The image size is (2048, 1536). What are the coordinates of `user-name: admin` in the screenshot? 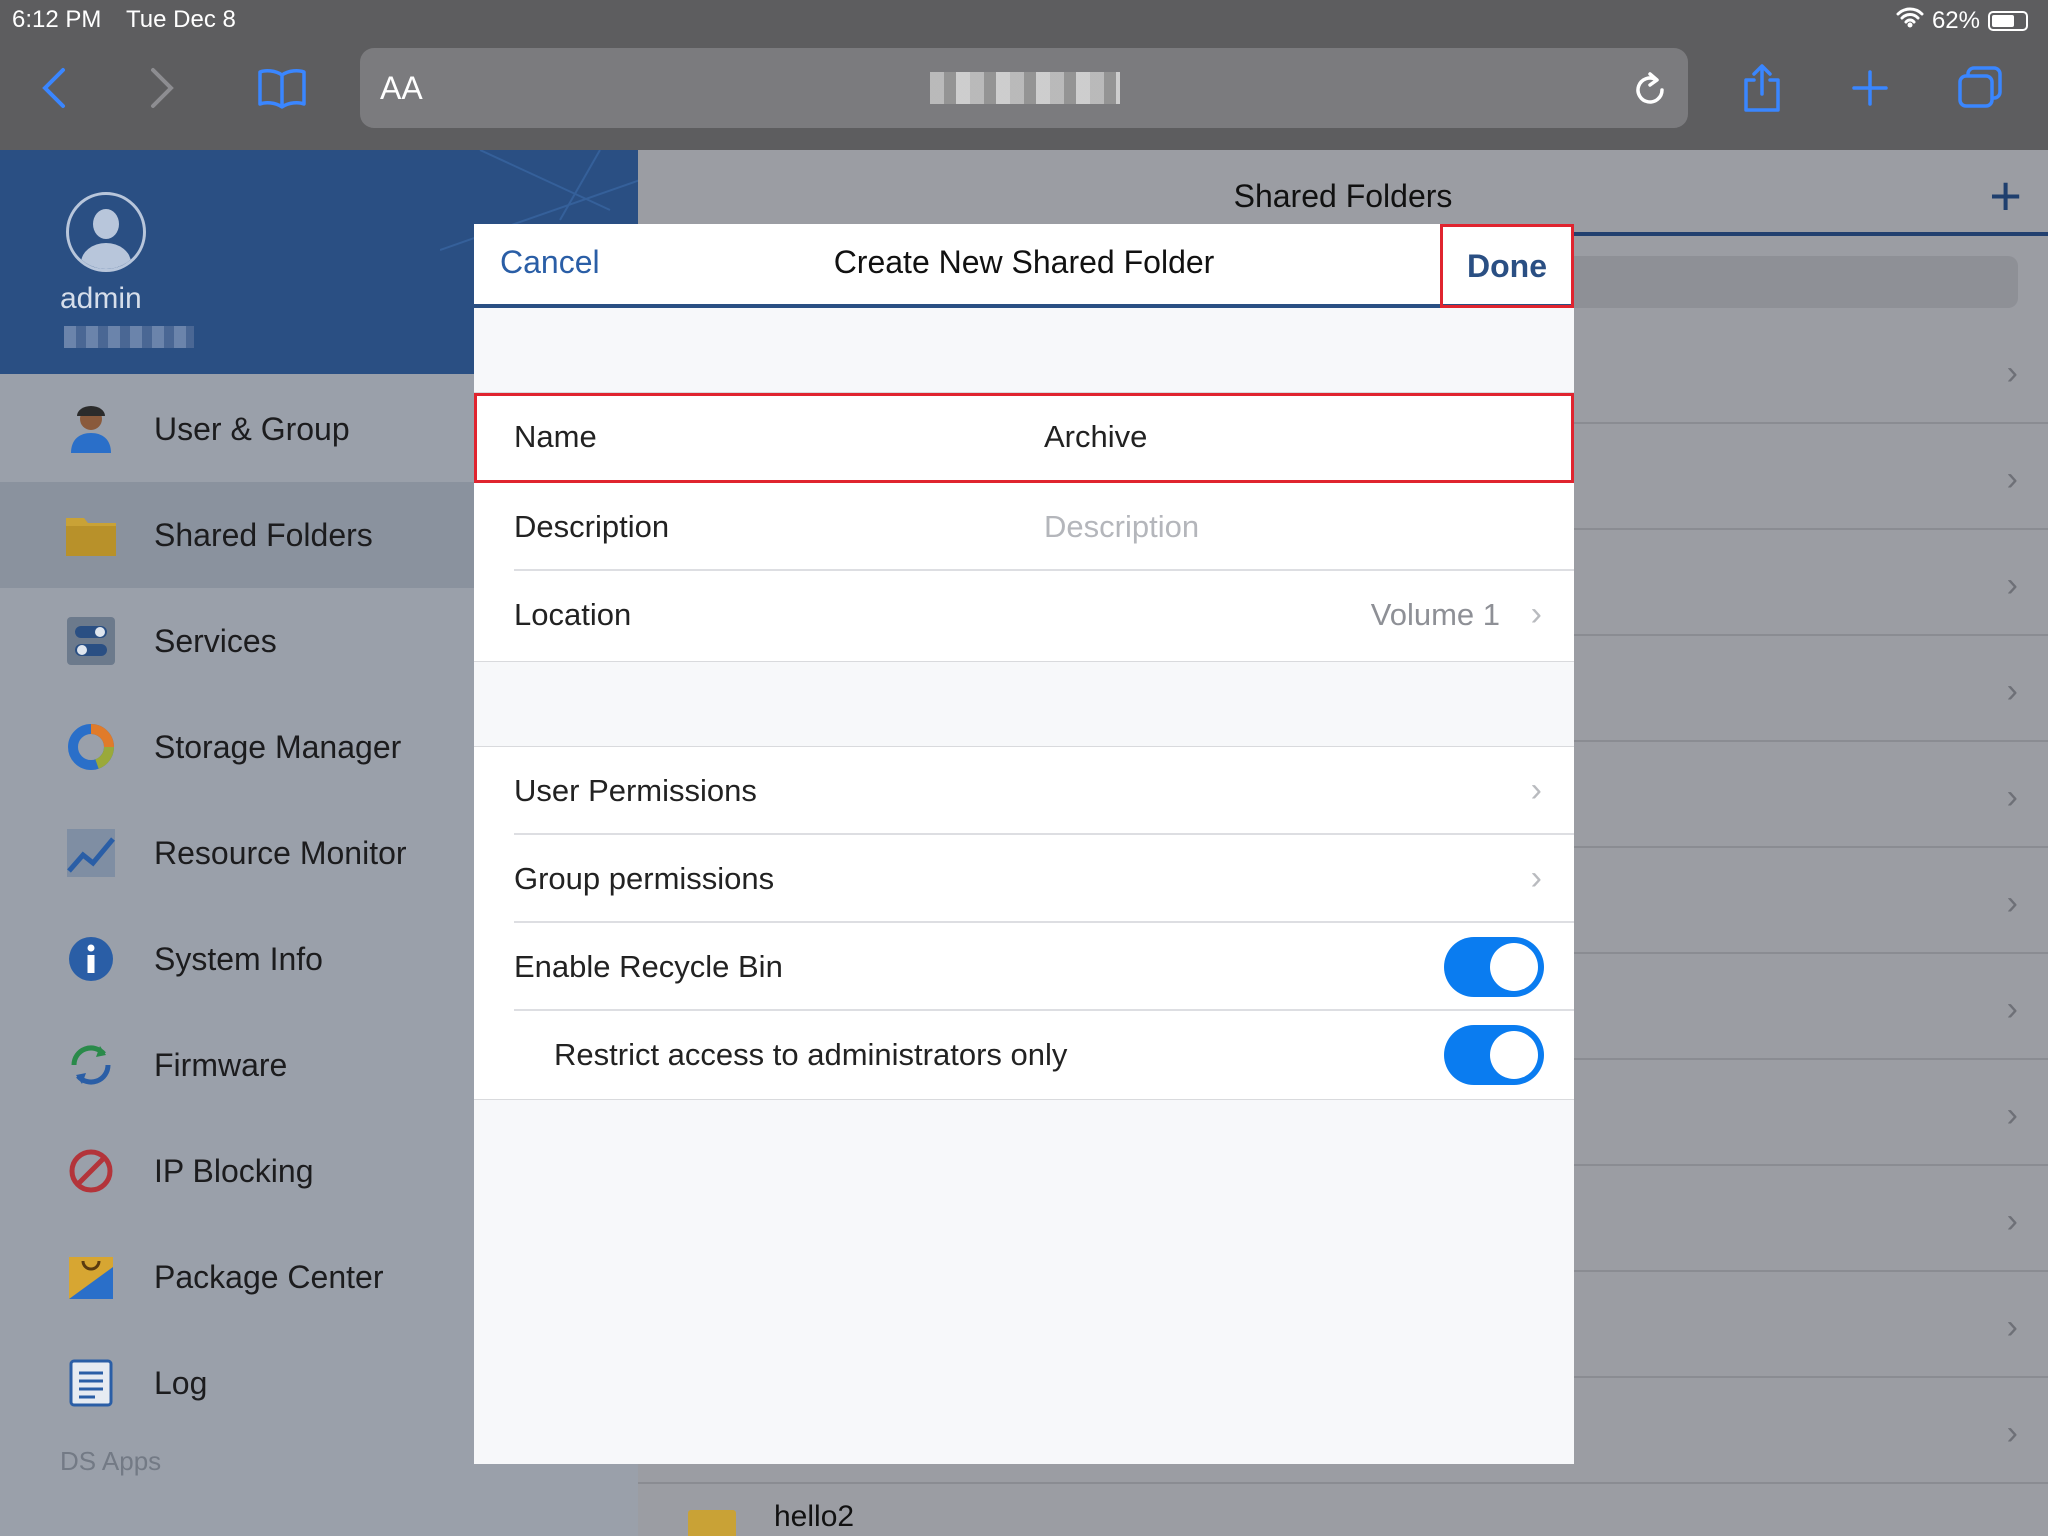 It's located at (101, 298).